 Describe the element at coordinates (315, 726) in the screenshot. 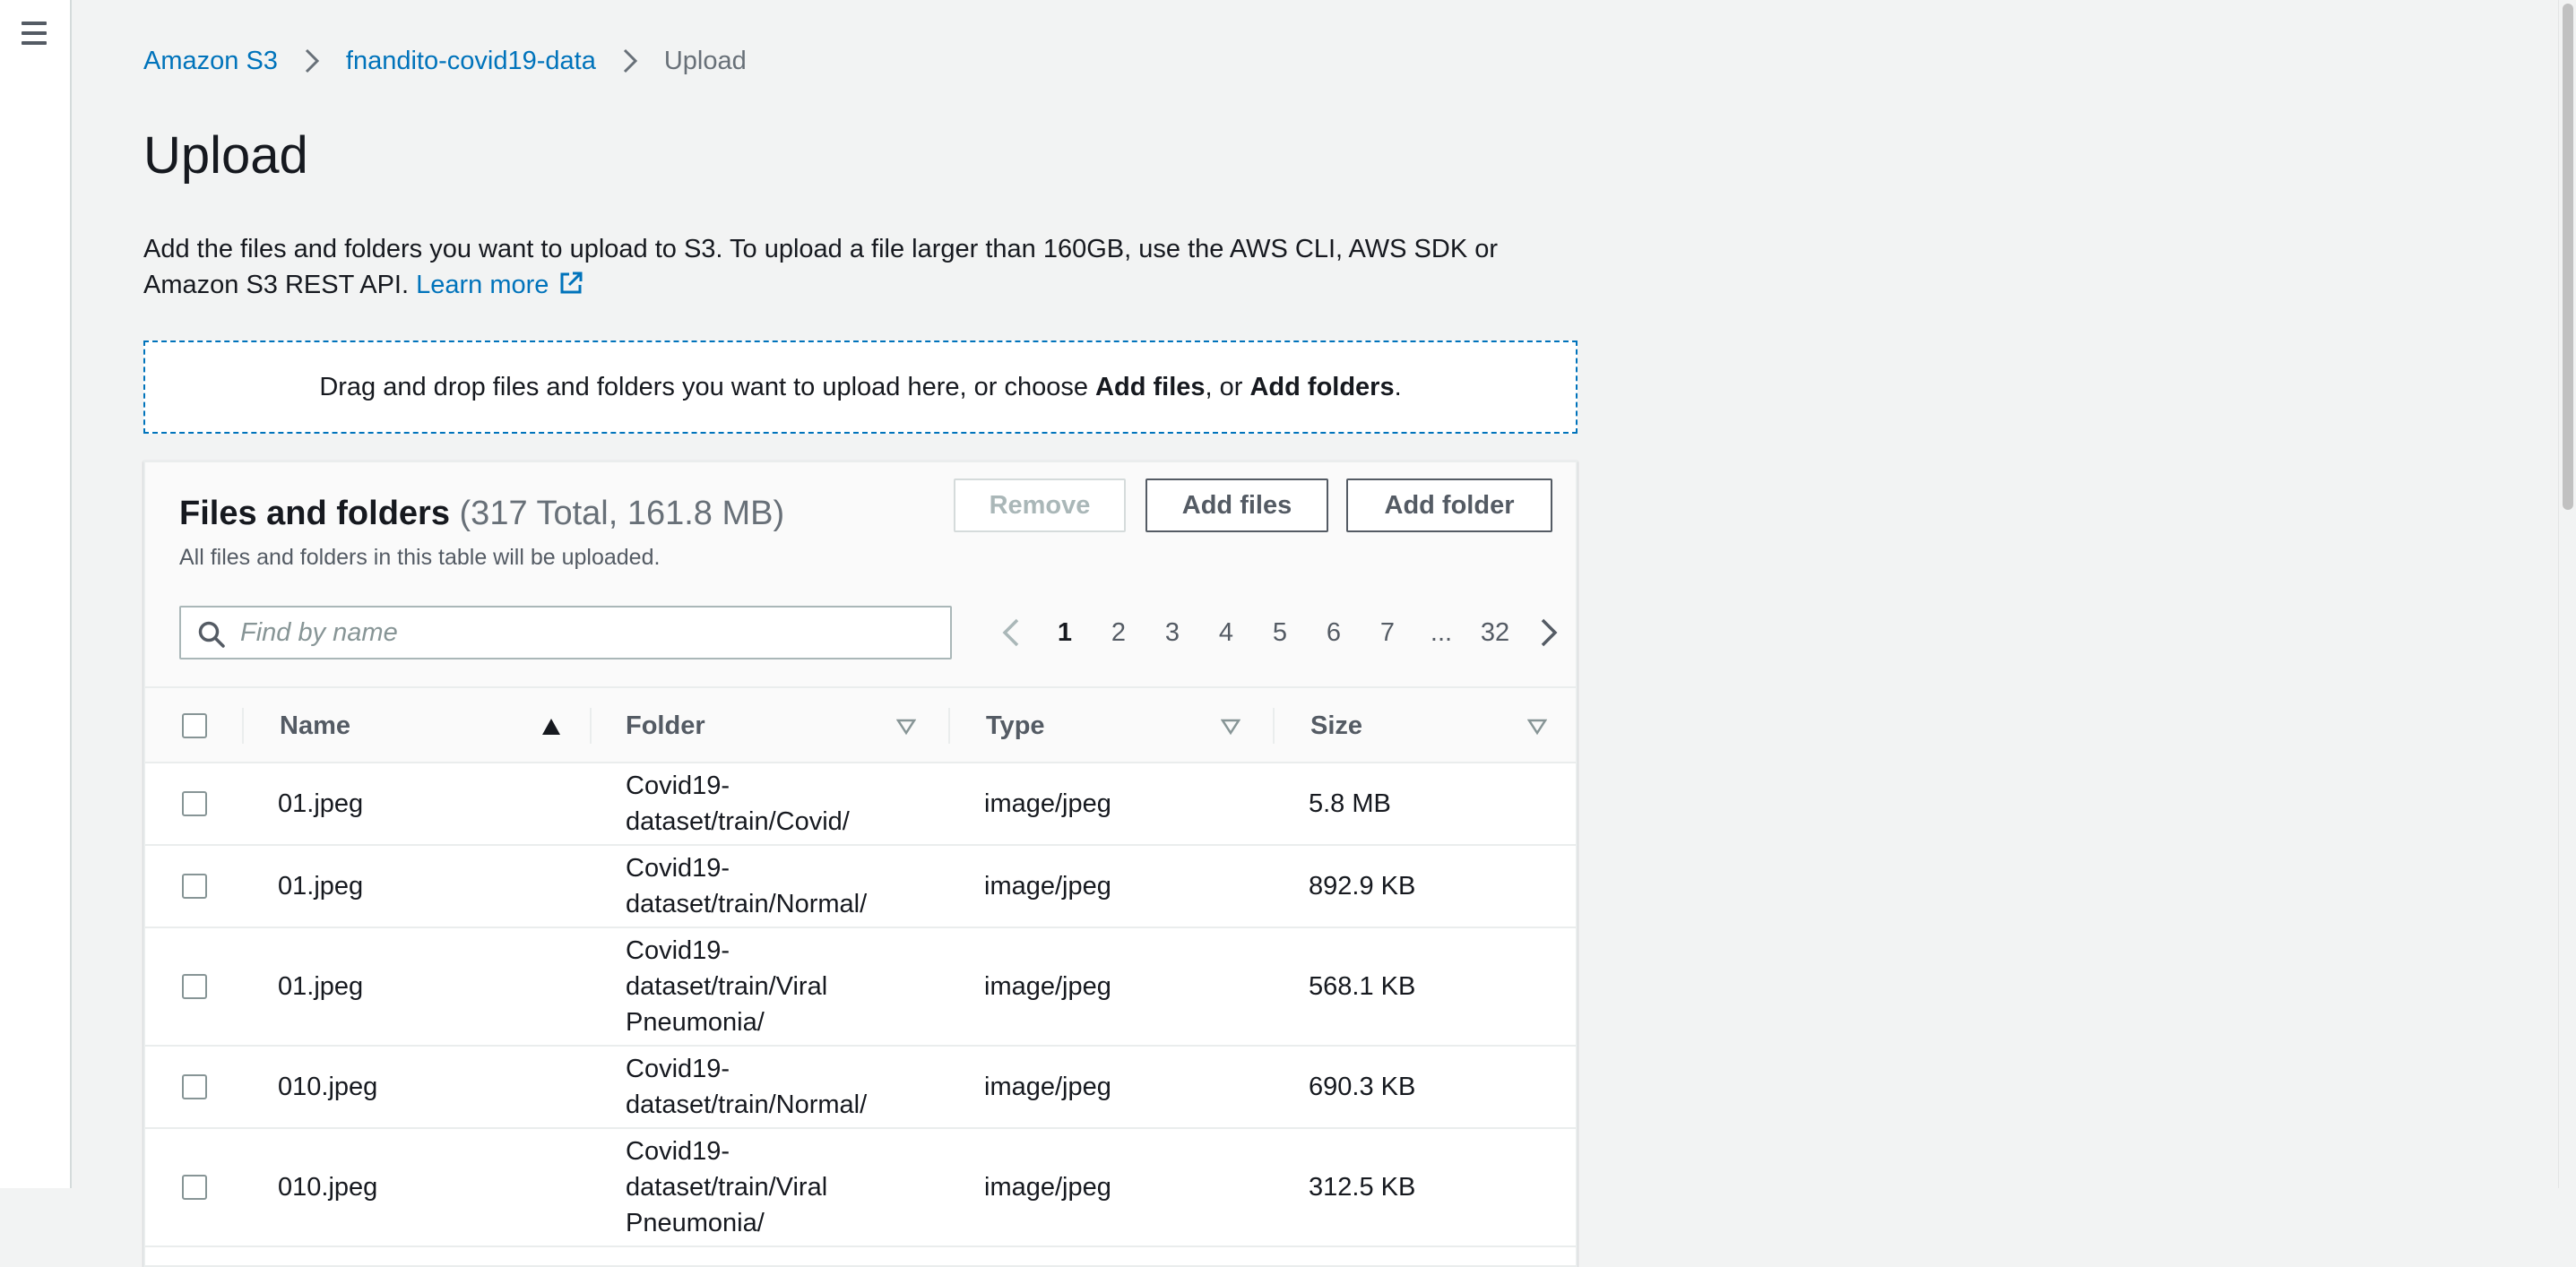

I see `column-name-label: Name` at that location.